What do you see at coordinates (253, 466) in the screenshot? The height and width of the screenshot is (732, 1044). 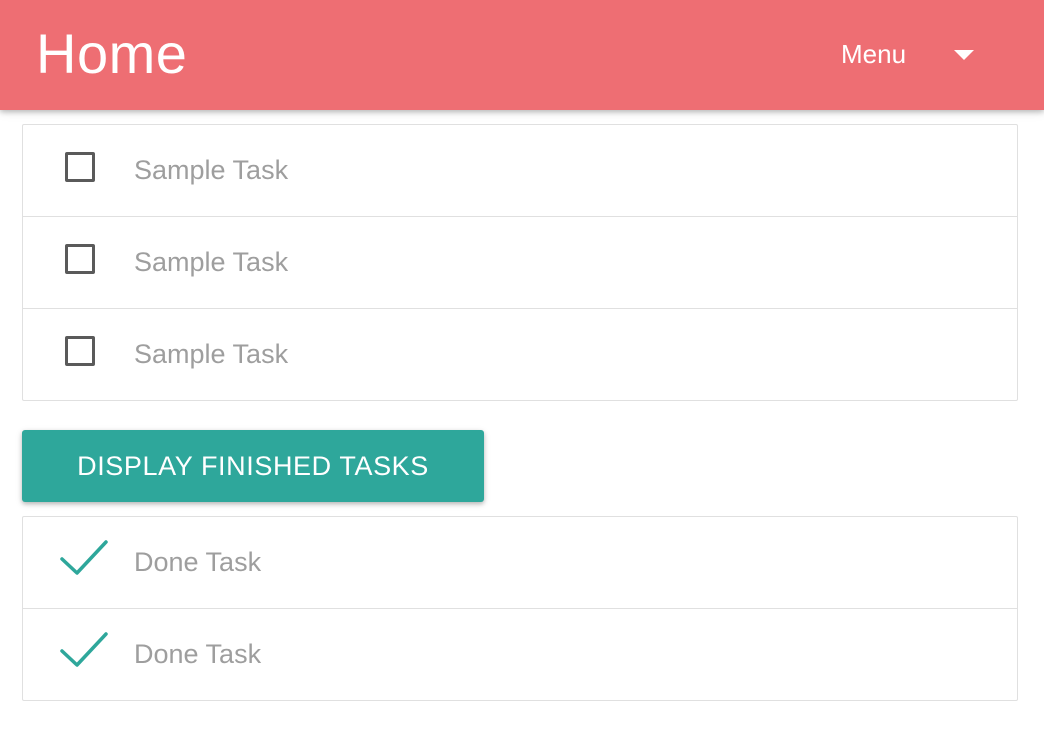 I see `display-finished-tasks-button: DISPLAY FINISHED TASKS` at bounding box center [253, 466].